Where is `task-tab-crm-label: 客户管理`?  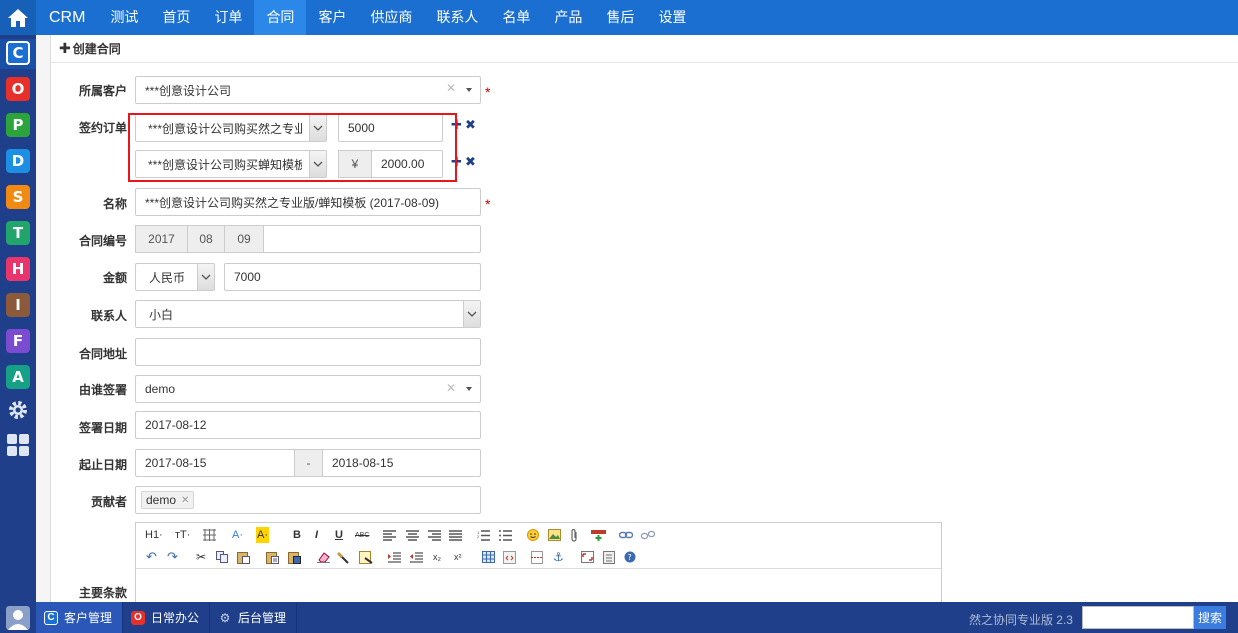
task-tab-crm-label: 客户管理 is located at coordinates (88, 618).